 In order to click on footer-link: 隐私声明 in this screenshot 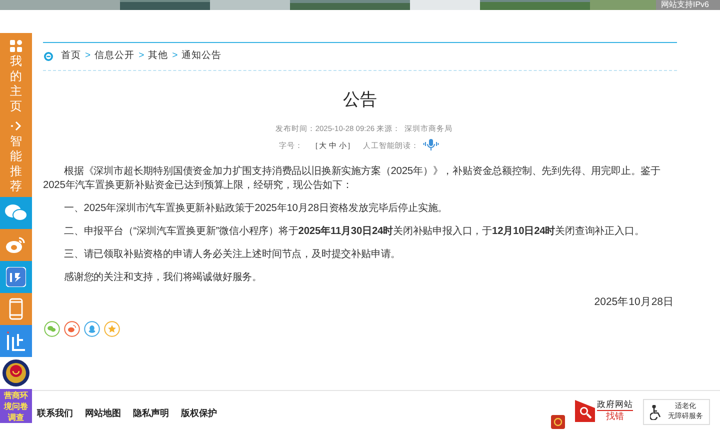, I will do `click(151, 413)`.